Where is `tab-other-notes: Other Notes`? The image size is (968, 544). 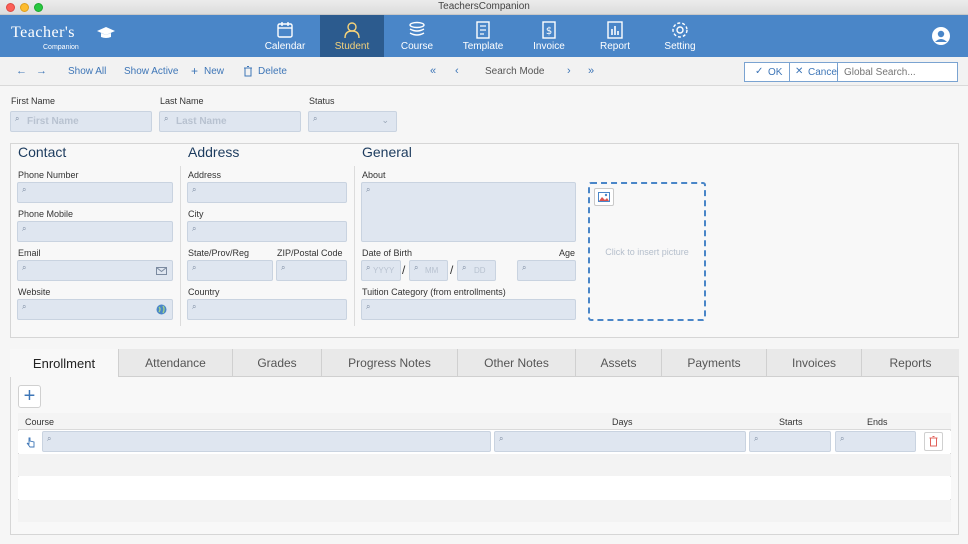
tab-other-notes: Other Notes is located at coordinates (517, 363).